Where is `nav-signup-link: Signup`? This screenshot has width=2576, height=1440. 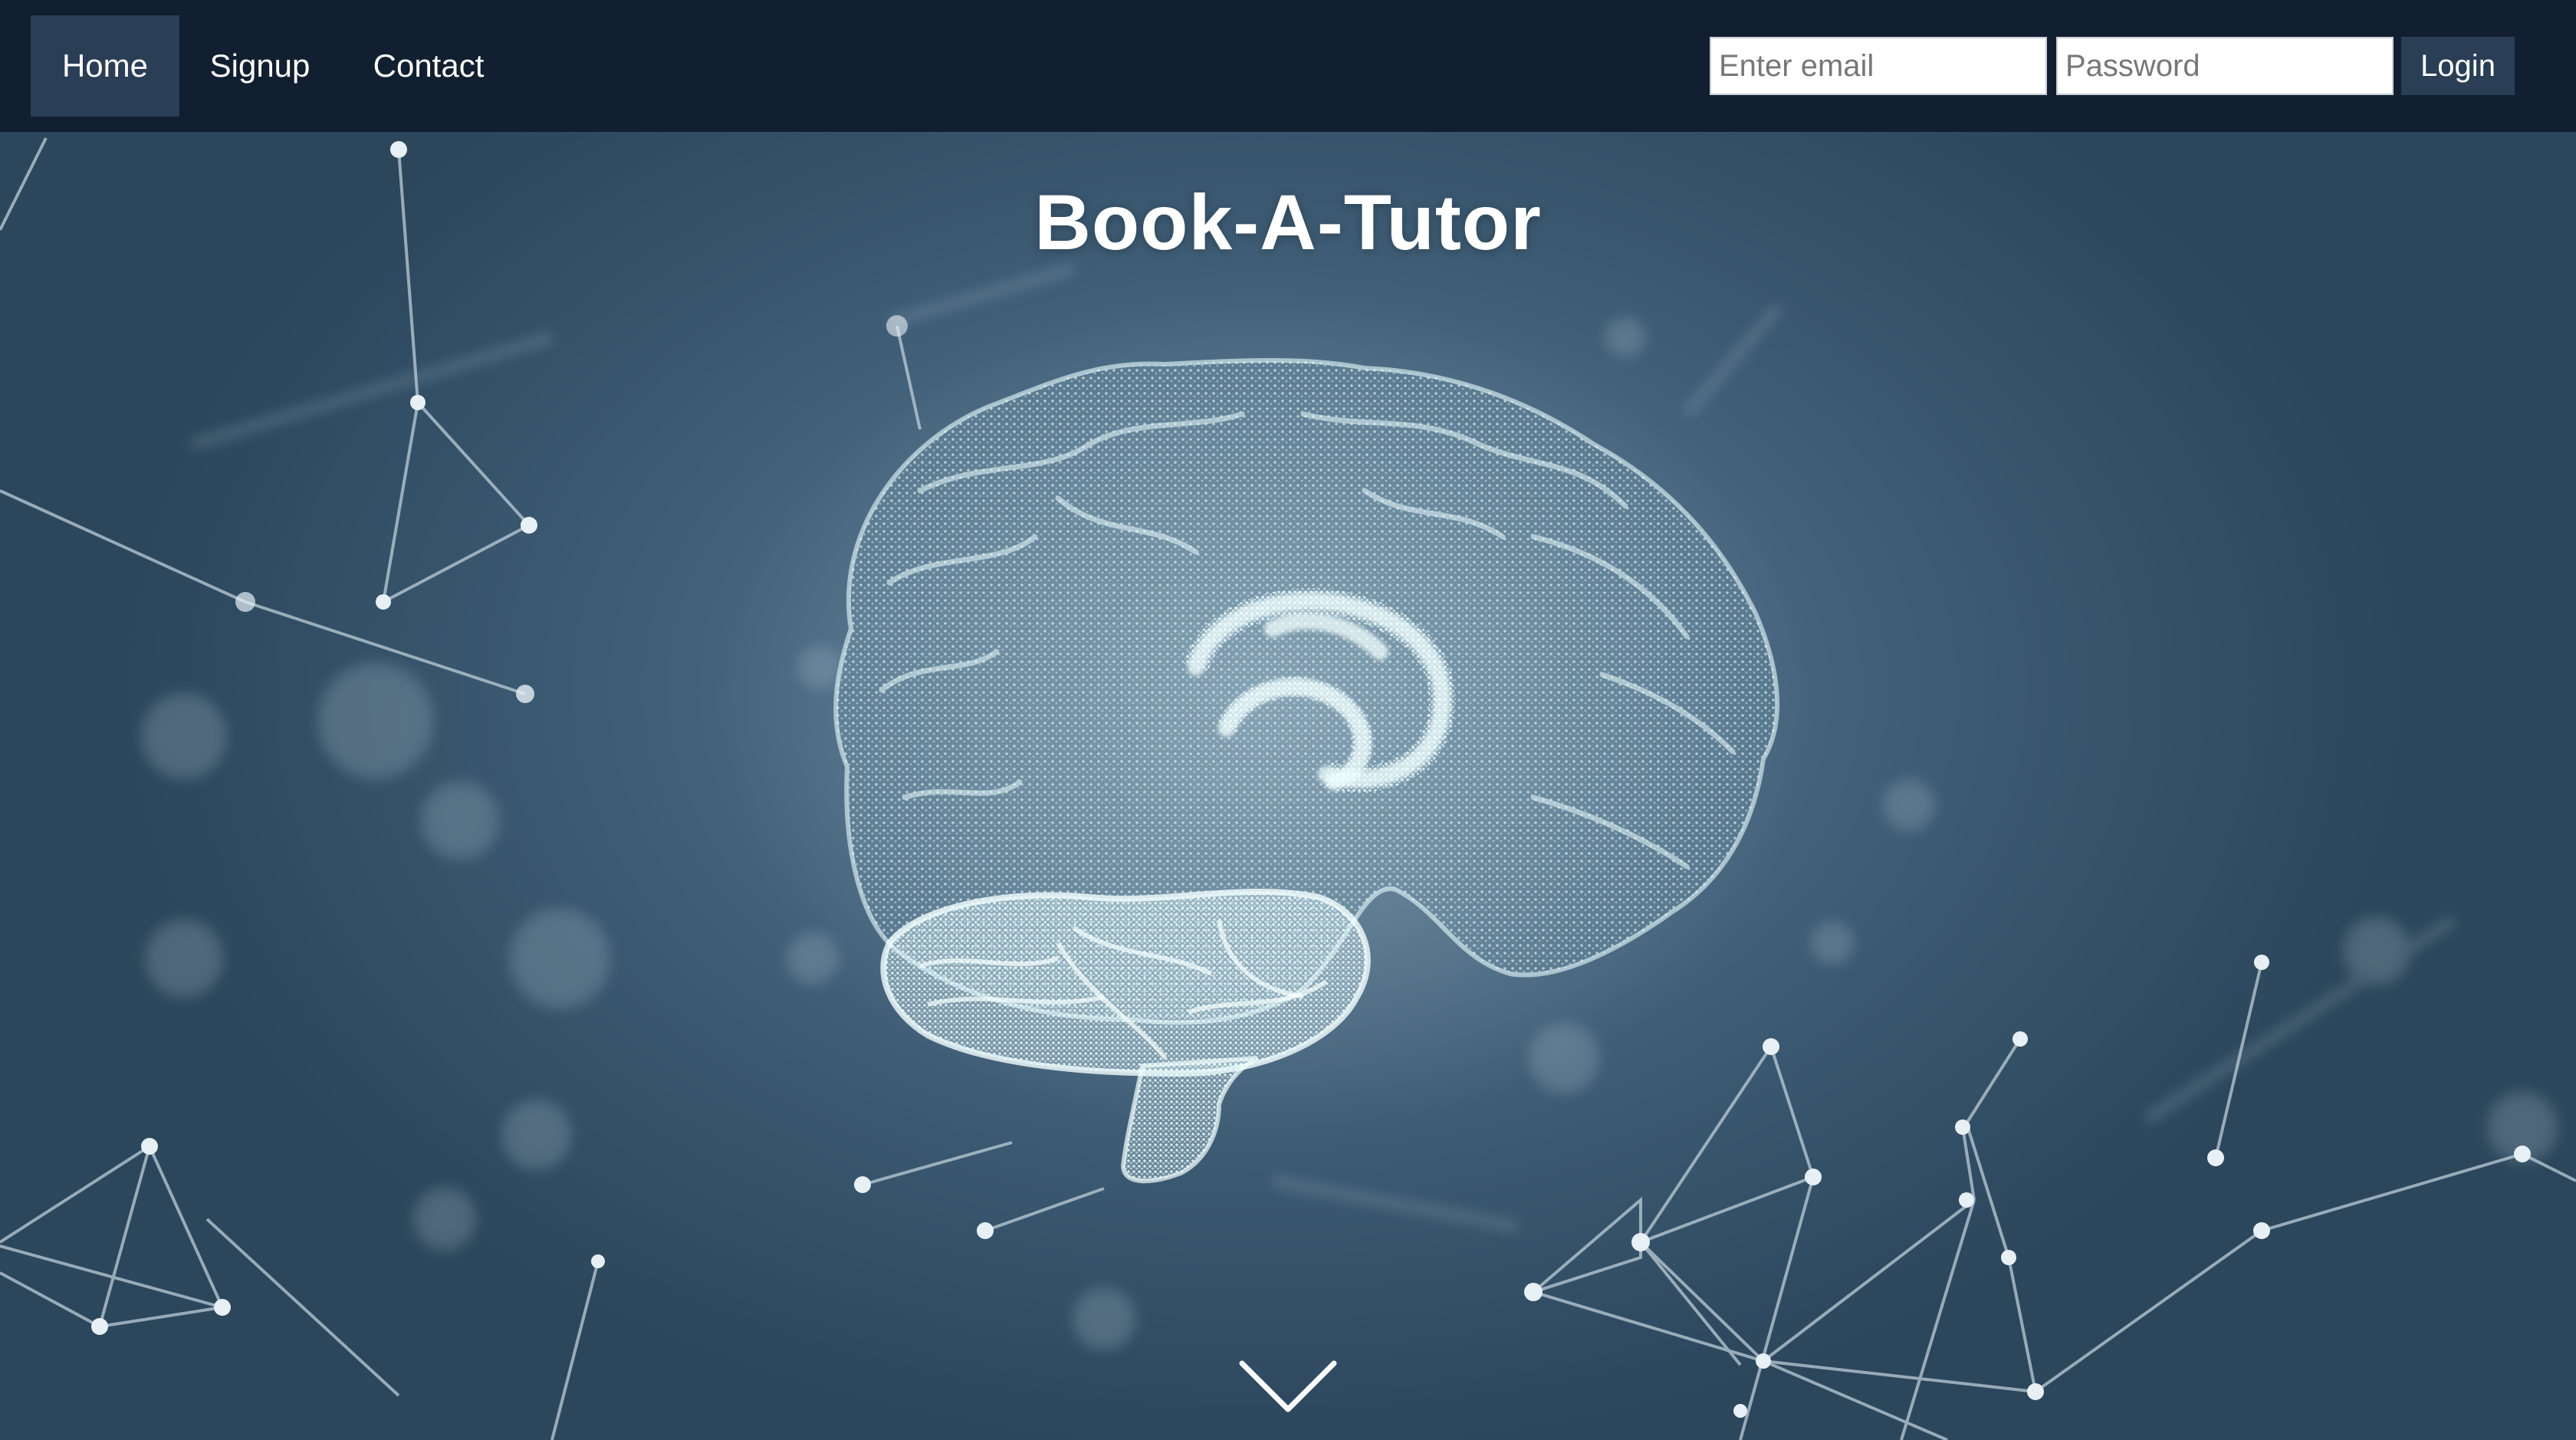
nav-signup-link: Signup is located at coordinates (260, 66).